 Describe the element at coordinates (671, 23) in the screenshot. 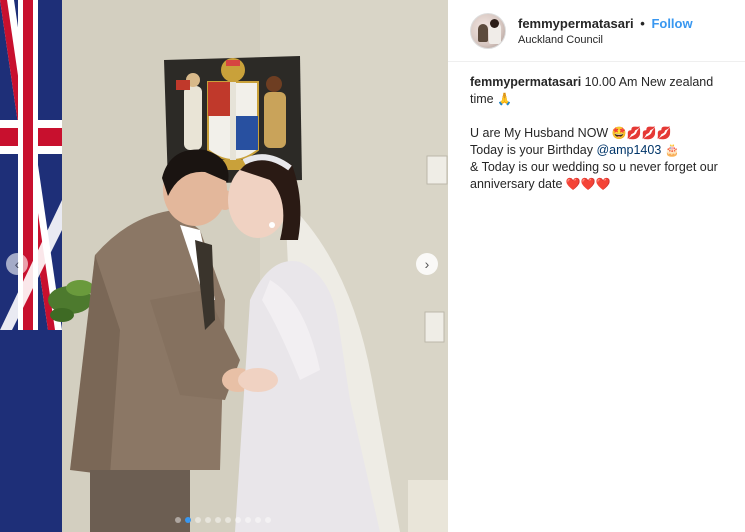

I see `follow-button: Follow` at that location.